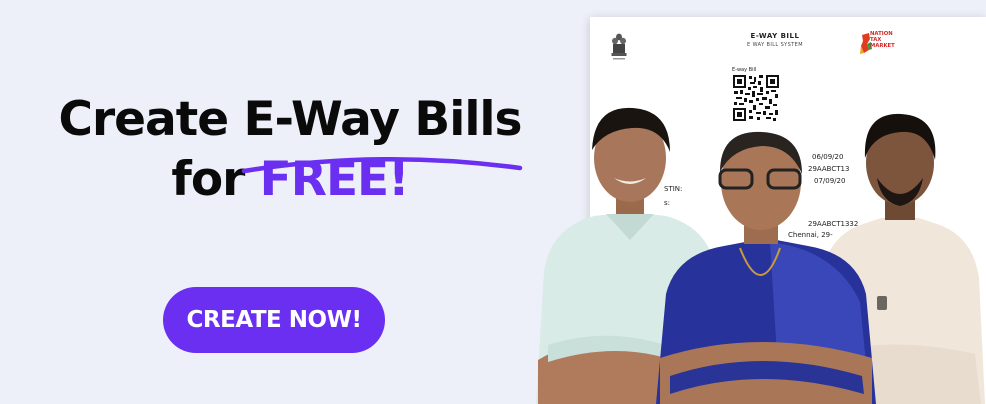  I want to click on qr-code-icon, so click(756, 98).